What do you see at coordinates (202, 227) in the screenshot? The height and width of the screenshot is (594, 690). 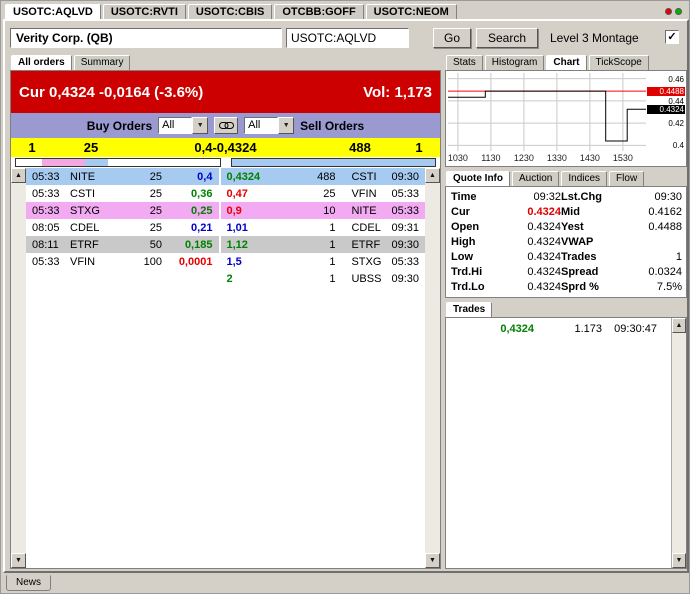 I see `bid-price: 0,21` at bounding box center [202, 227].